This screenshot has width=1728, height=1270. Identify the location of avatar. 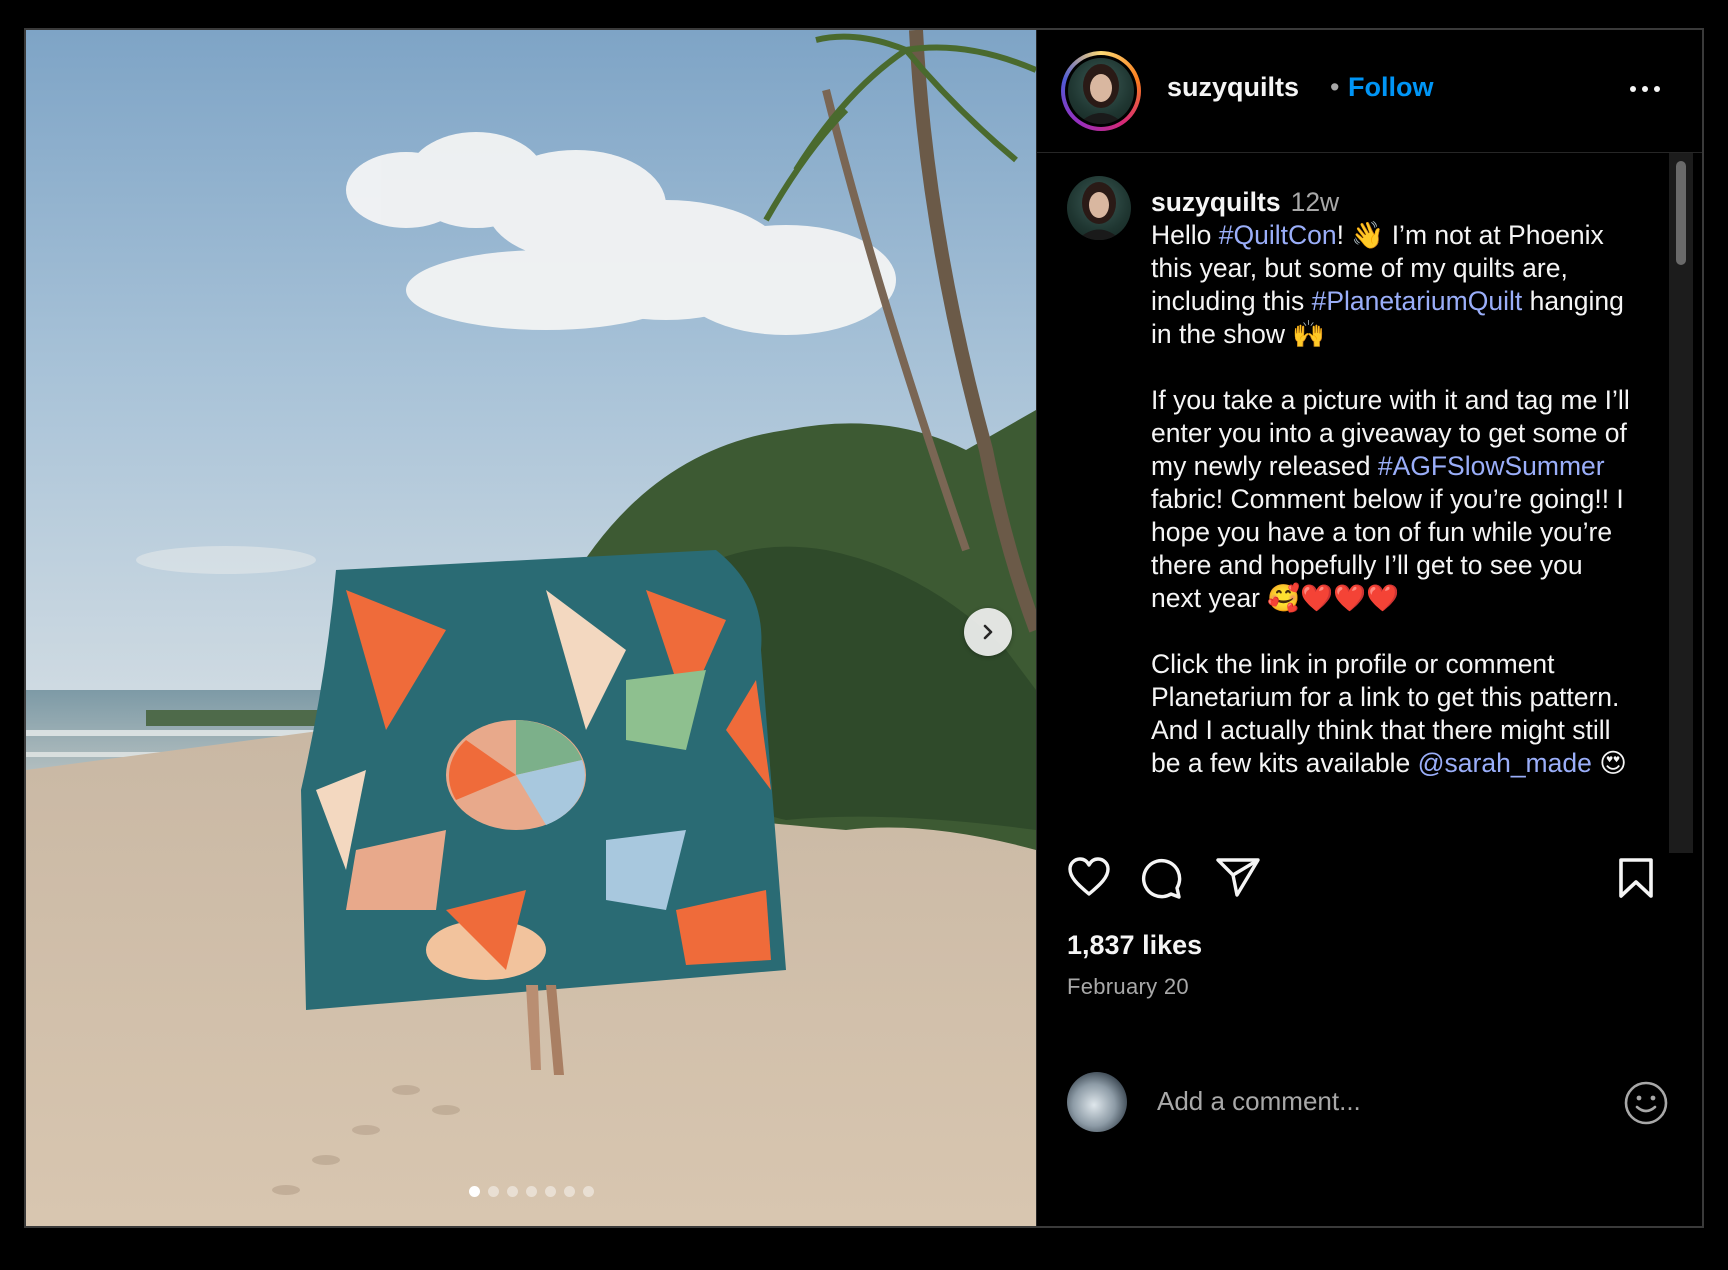
(1101, 91).